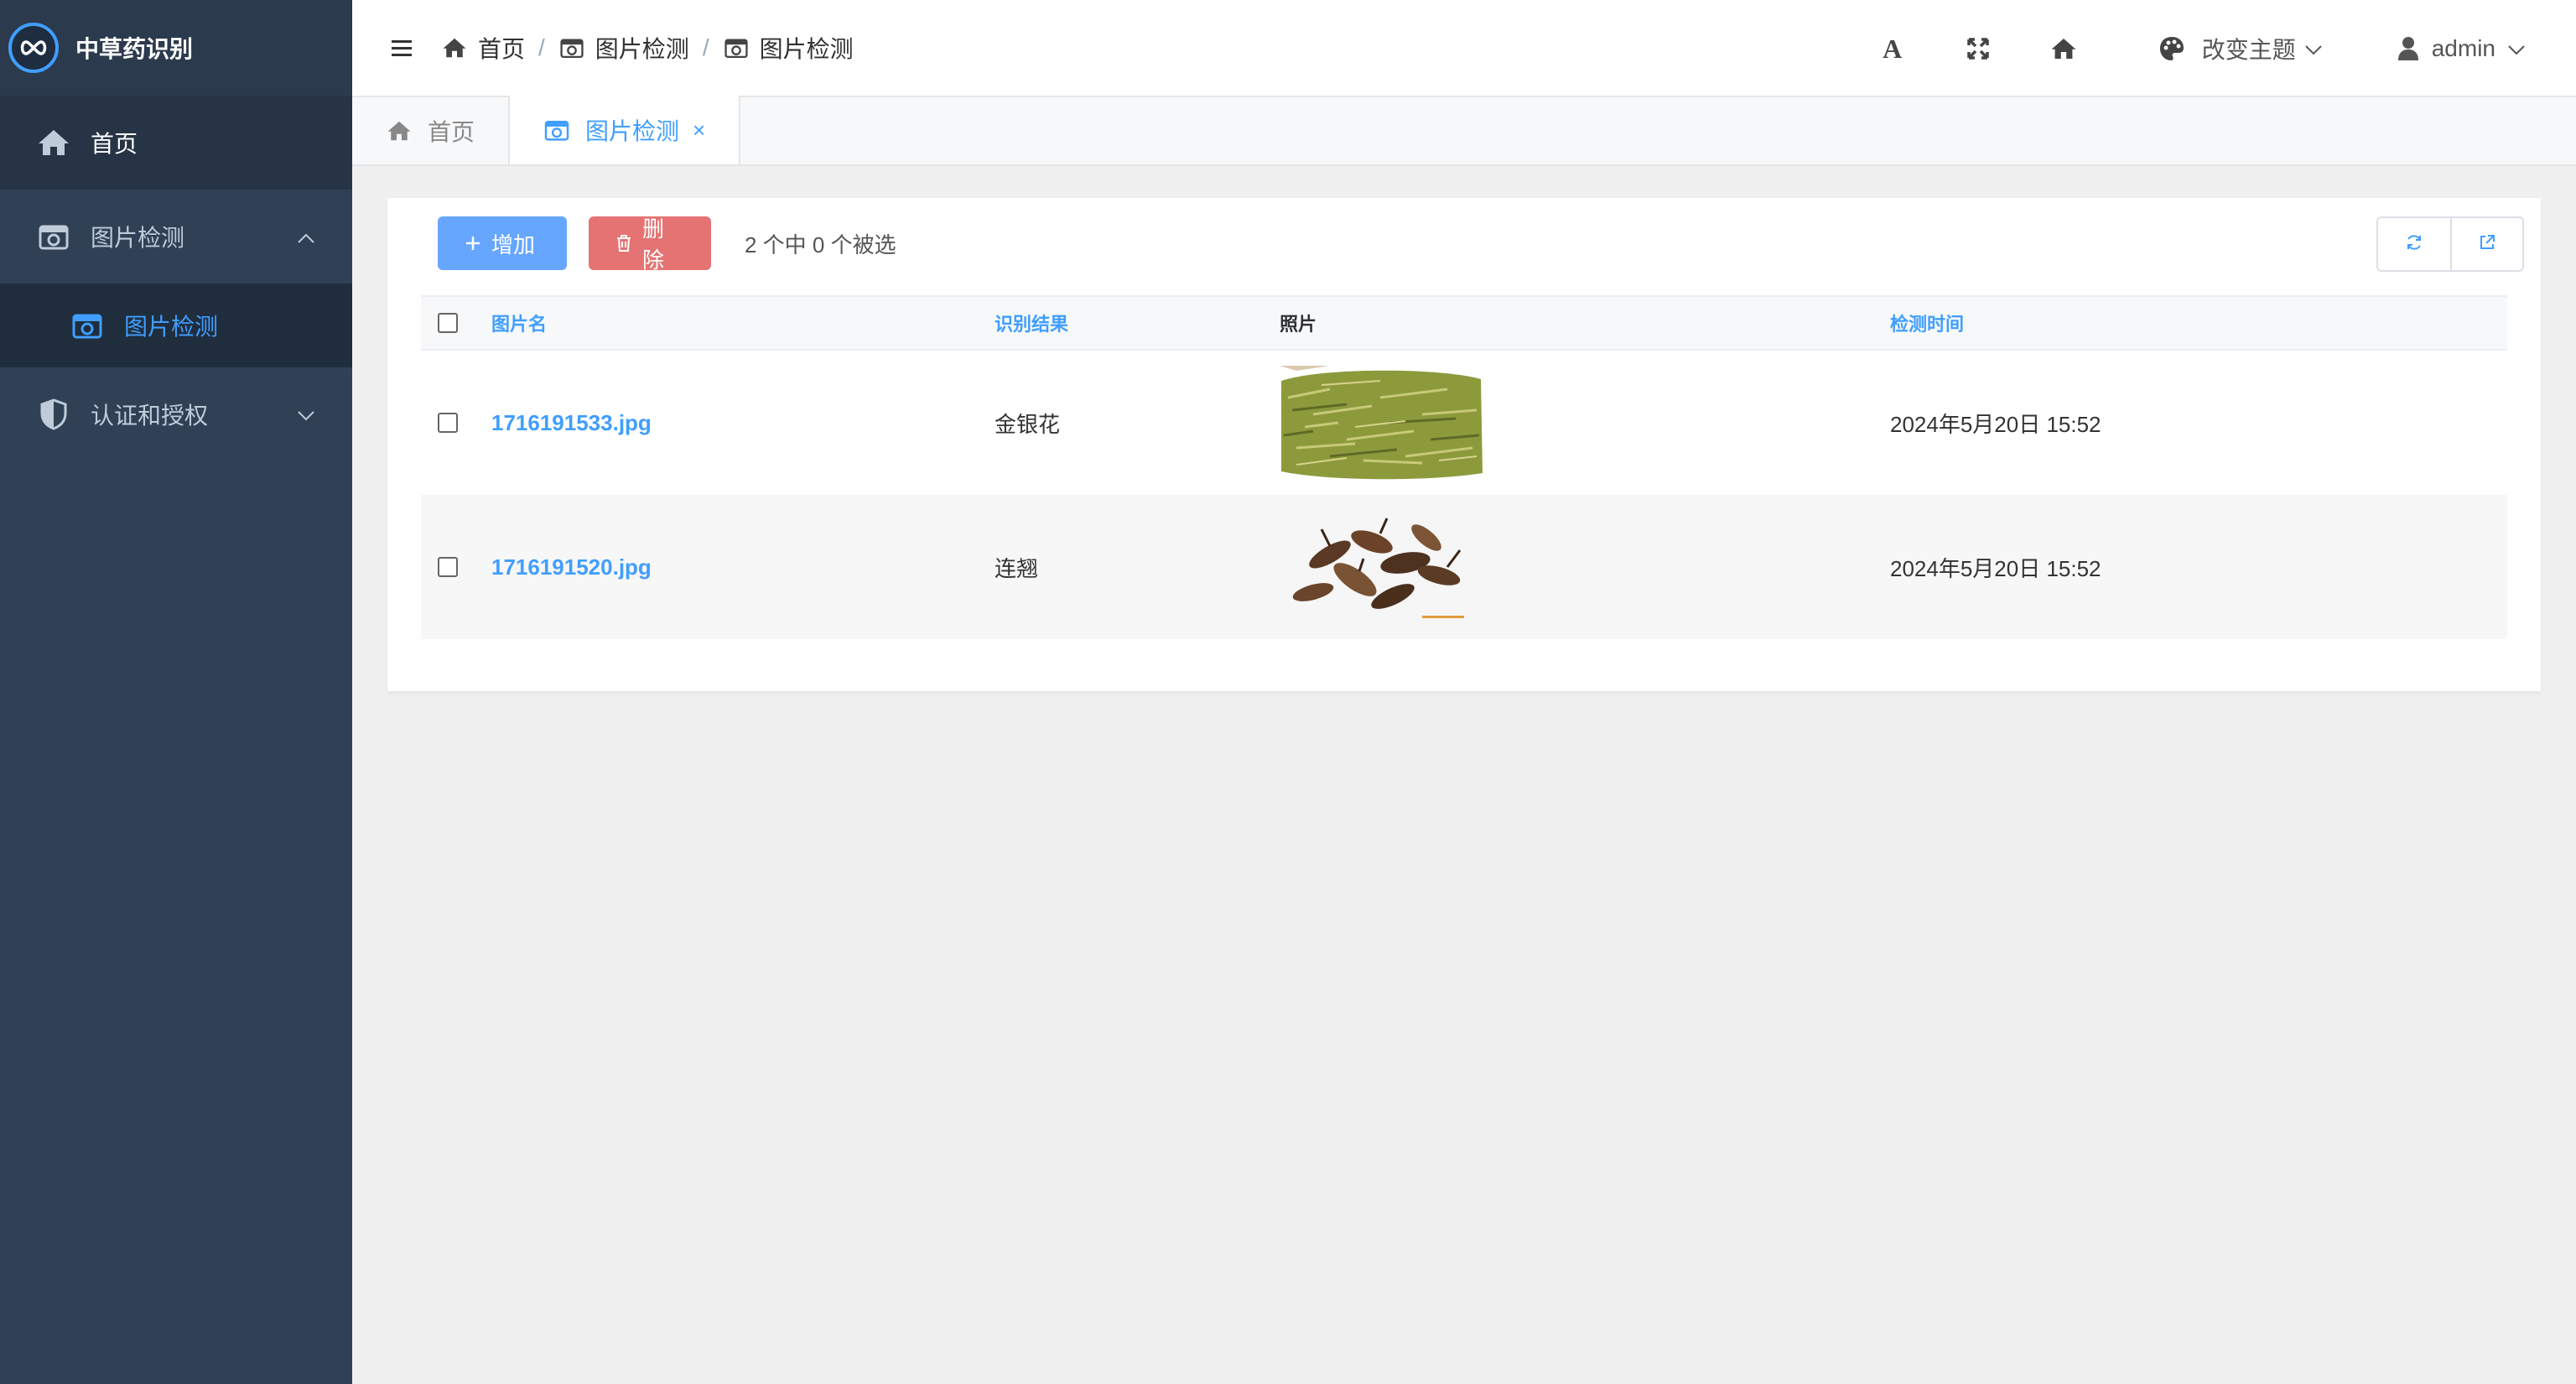  Describe the element at coordinates (502, 49) in the screenshot. I see `breadcrumb-label: 首页` at that location.